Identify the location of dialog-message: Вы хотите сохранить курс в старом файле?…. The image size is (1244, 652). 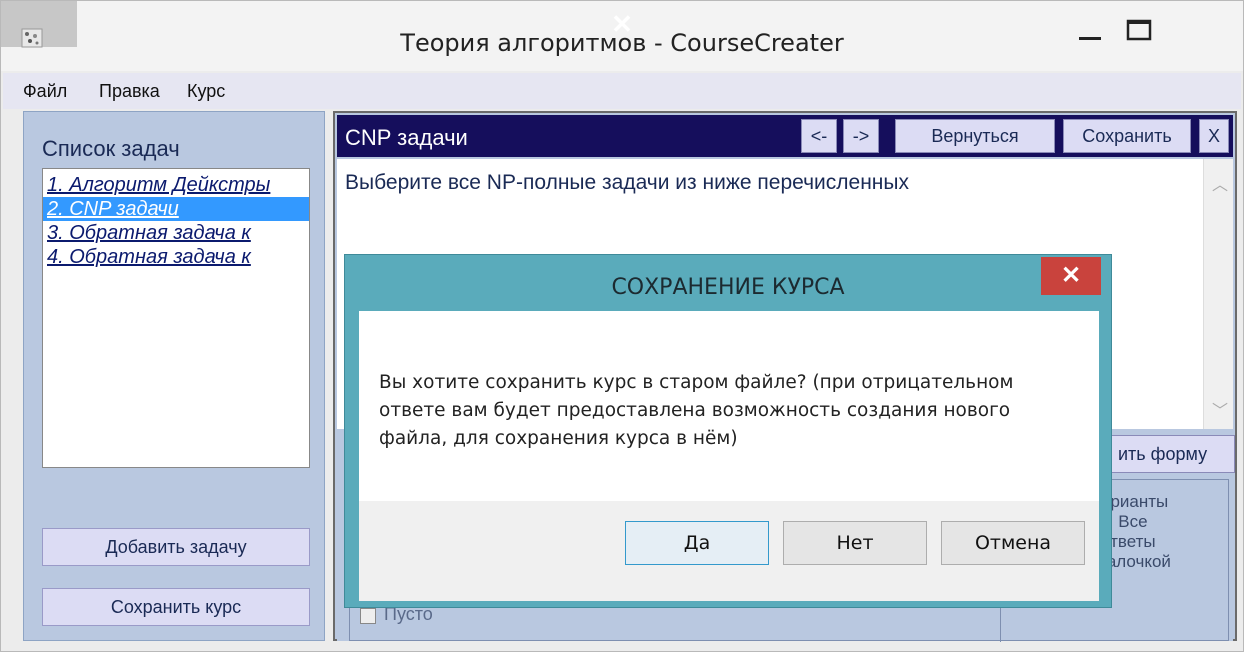
(696, 410).